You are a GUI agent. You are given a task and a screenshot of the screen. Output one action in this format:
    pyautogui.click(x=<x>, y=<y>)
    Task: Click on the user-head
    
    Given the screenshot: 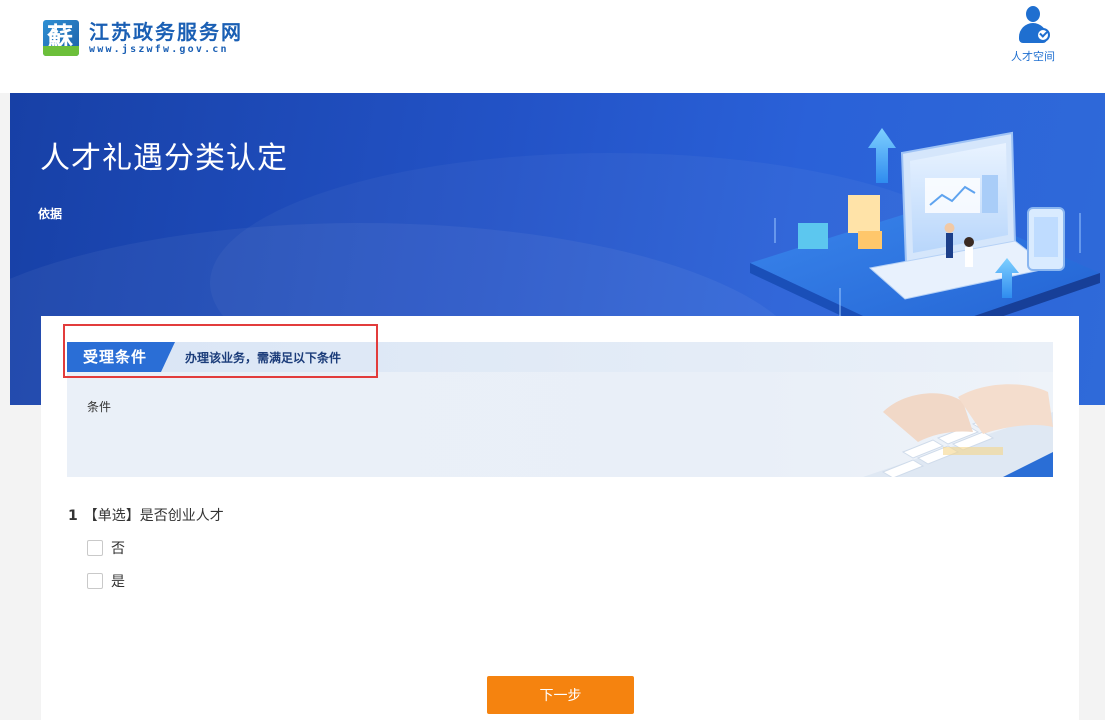 What is the action you would take?
    pyautogui.click(x=1033, y=14)
    